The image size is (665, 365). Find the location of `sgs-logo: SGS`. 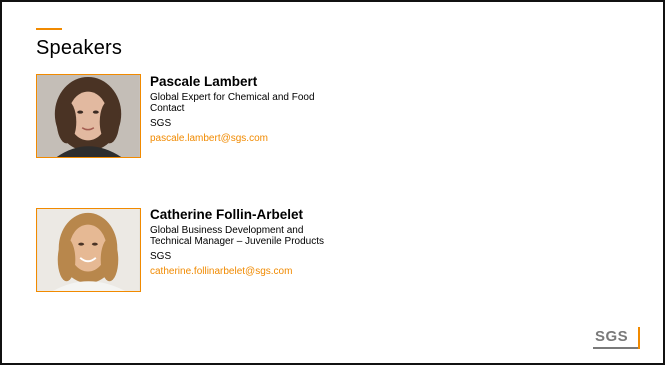

sgs-logo: SGS is located at coordinates (612, 336).